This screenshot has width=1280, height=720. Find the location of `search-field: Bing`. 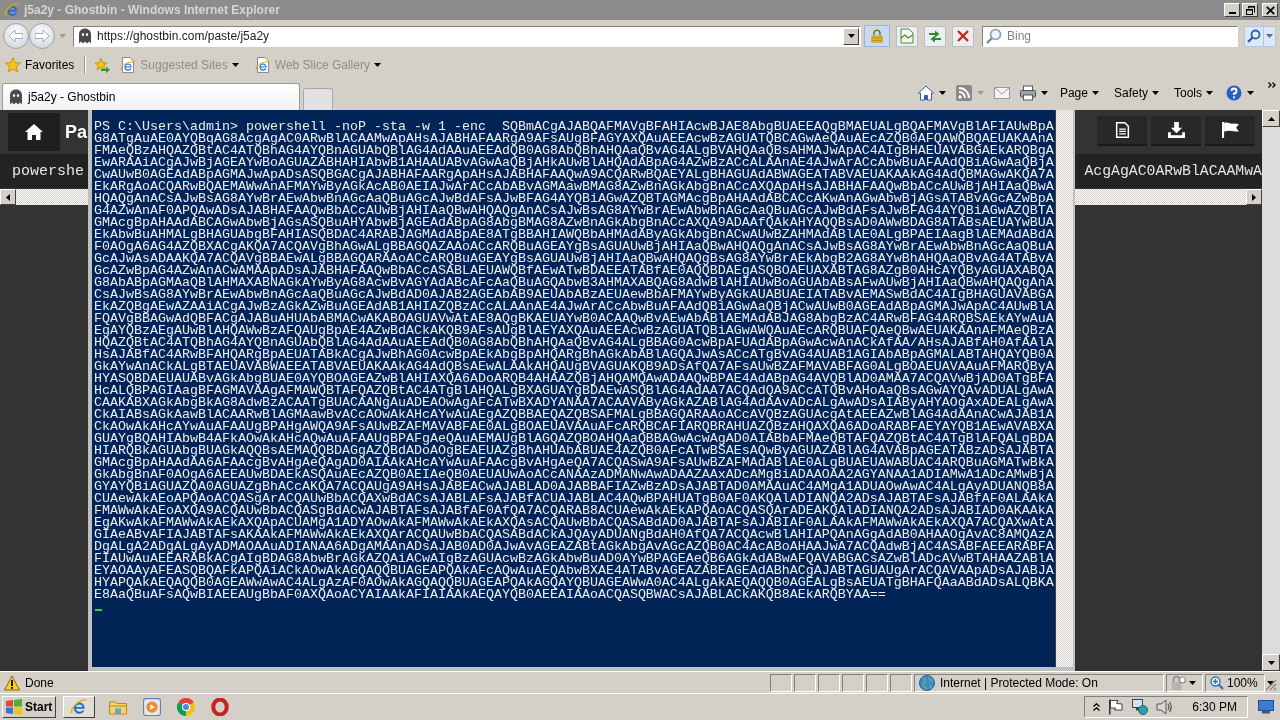

search-field: Bing is located at coordinates (1110, 36).